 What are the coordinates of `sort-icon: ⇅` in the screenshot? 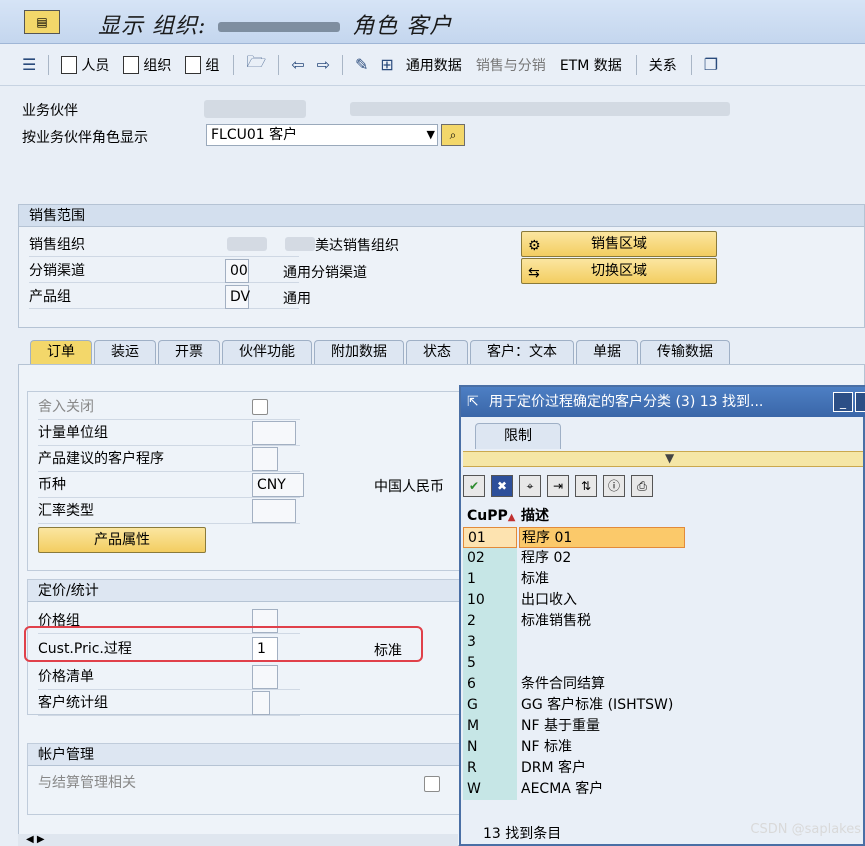 It's located at (586, 486).